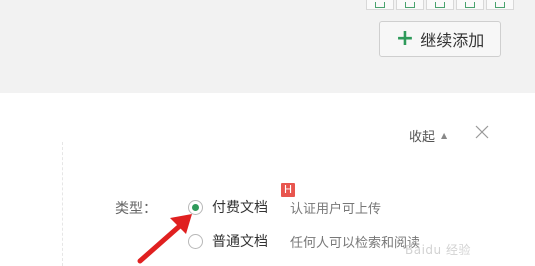 The width and height of the screenshot is (535, 266). Describe the element at coordinates (164, 239) in the screenshot. I see `red-arrow-annotation` at that location.